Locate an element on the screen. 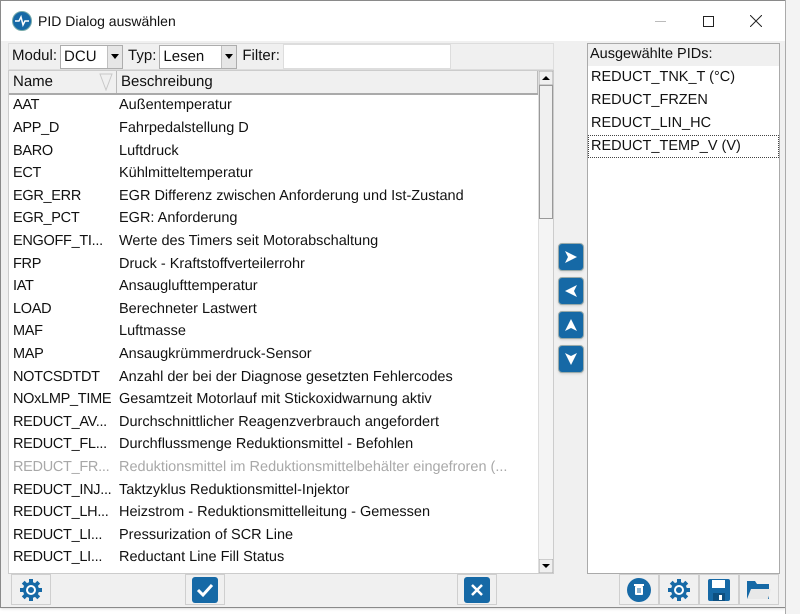 The width and height of the screenshot is (800, 614). table-row: IAT Ansauglufttemperatur is located at coordinates (273, 287).